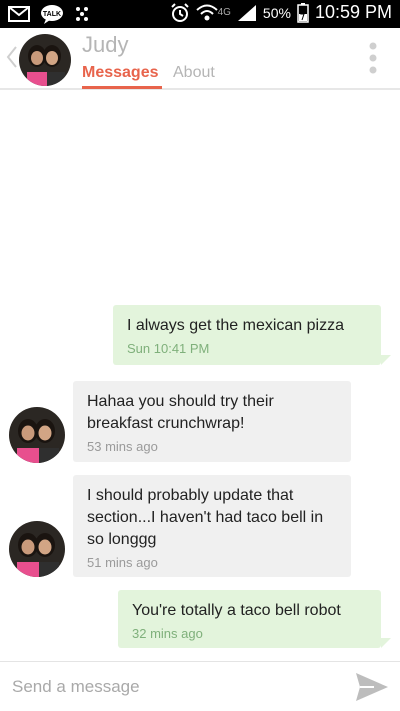 The image size is (400, 711). I want to click on talk-label: TALK, so click(52, 14).